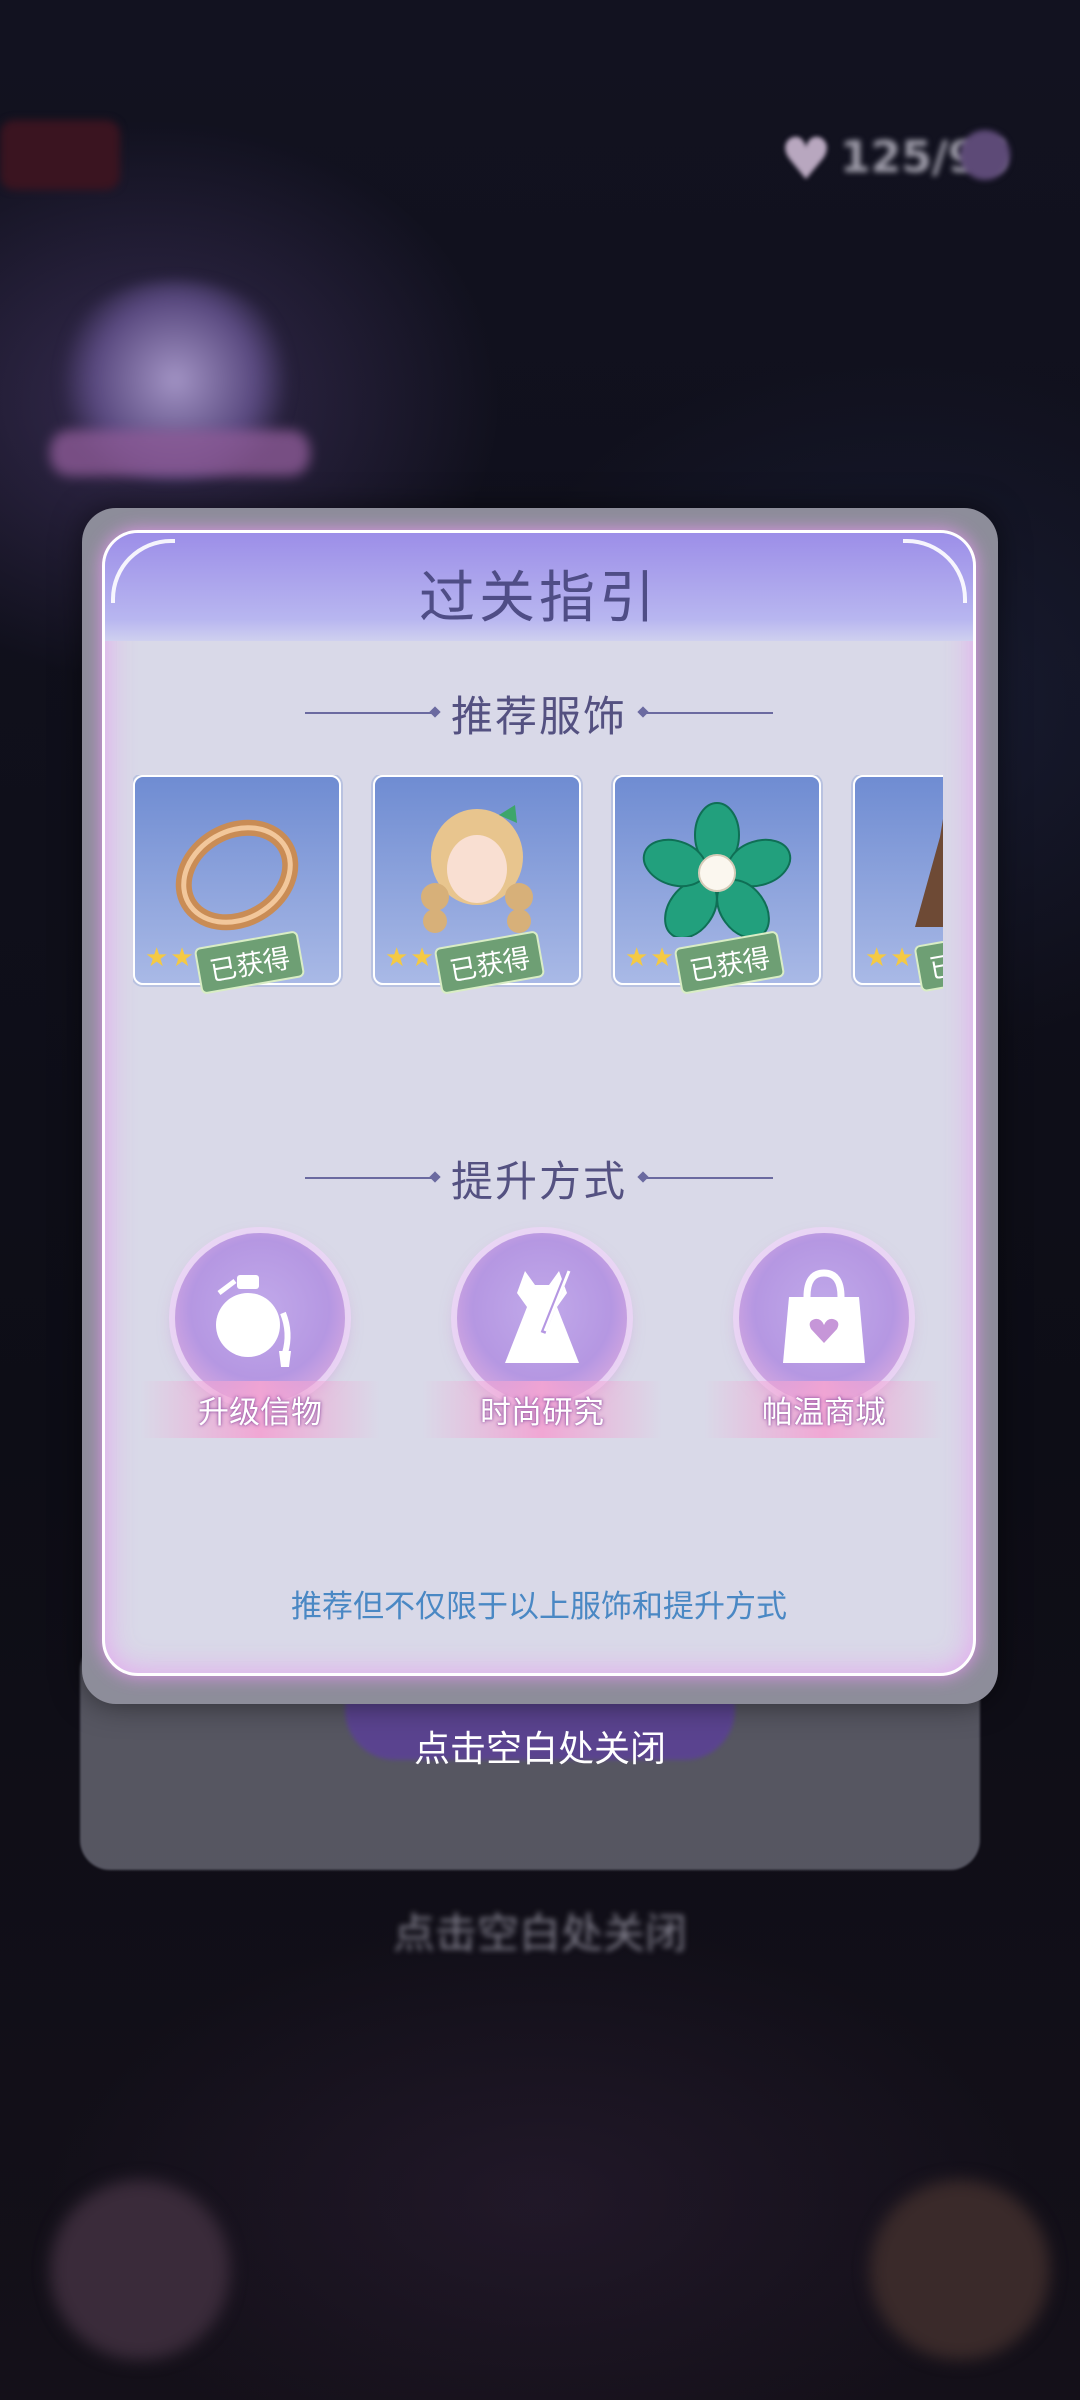 The height and width of the screenshot is (2400, 1080). I want to click on hairstyle-item: ★★★★★ 已获得, so click(477, 885).